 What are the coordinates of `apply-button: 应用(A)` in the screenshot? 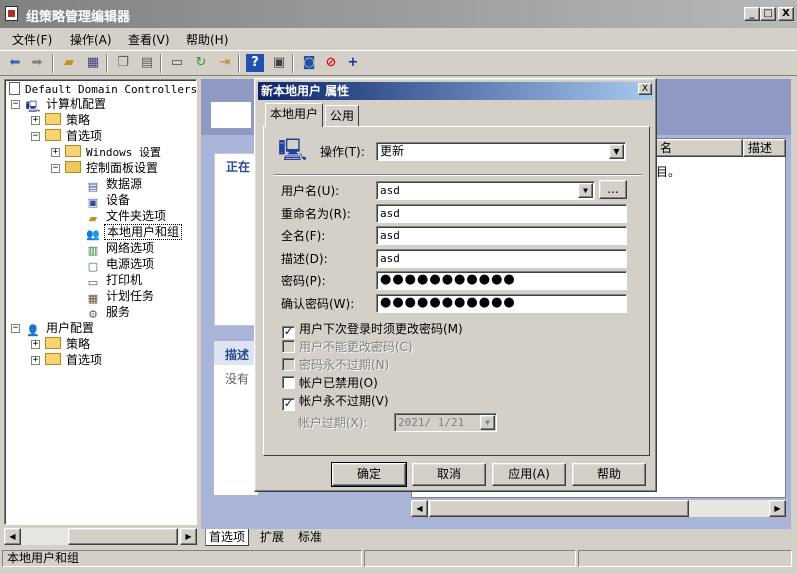 It's located at (529, 474).